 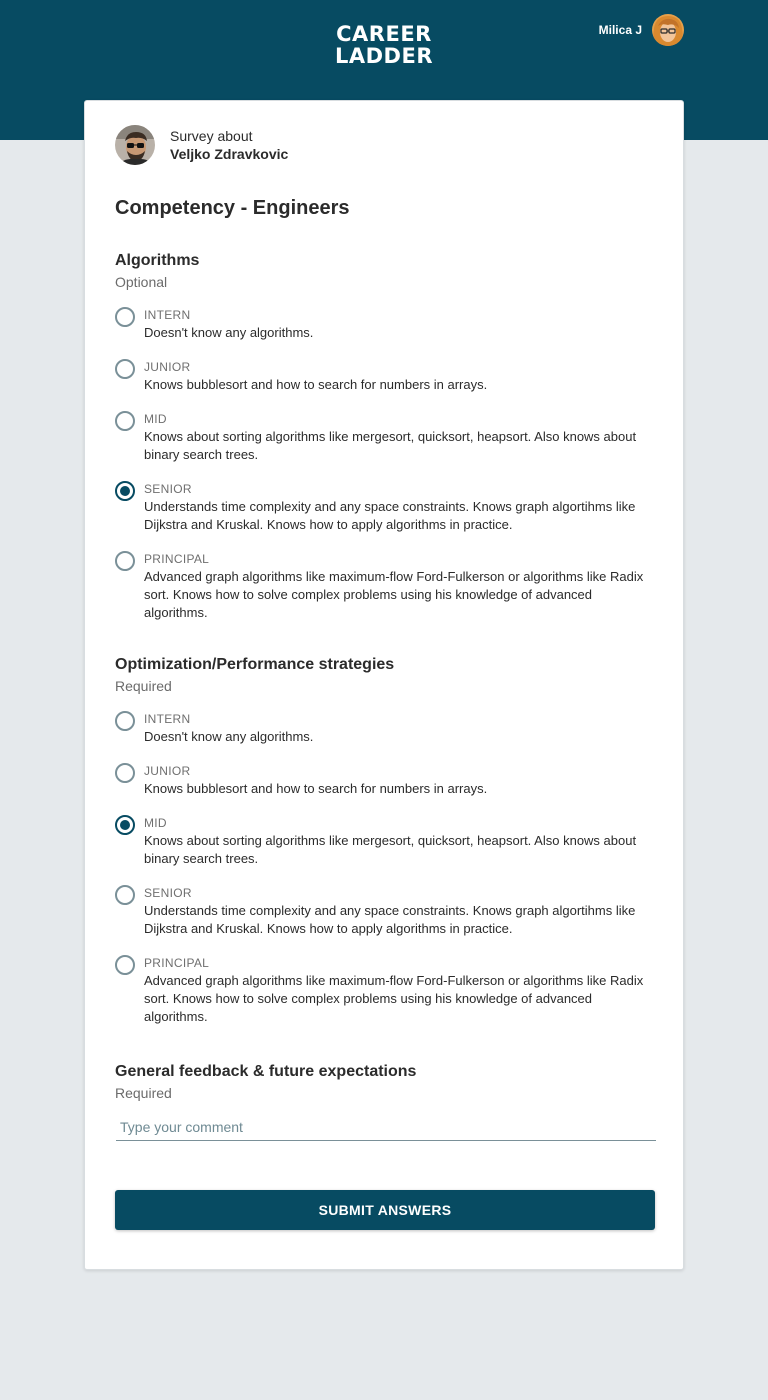 I want to click on comment-input, so click(x=386, y=1127).